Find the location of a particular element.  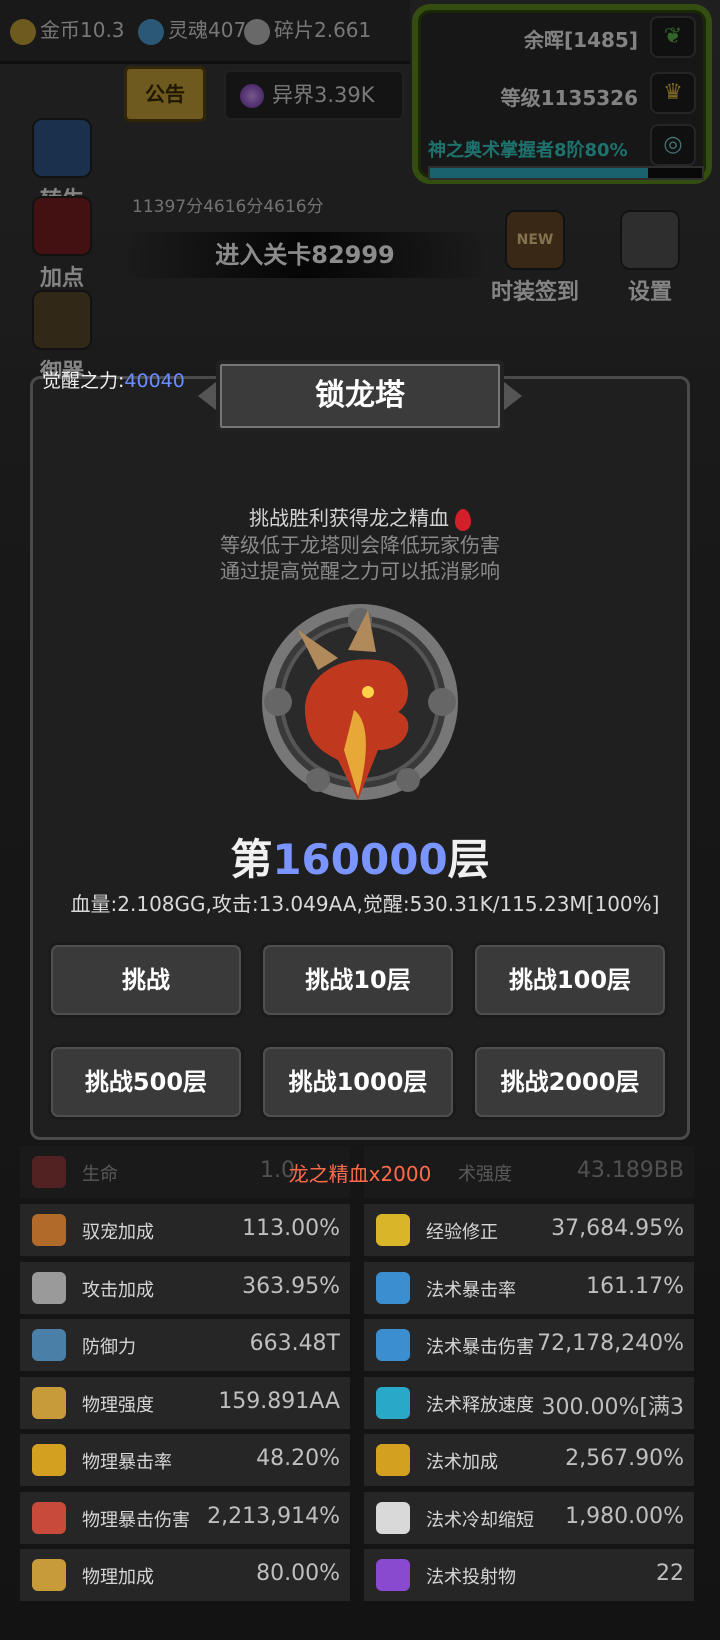

challenge-2000-button: 挑战2000层 is located at coordinates (570, 1082).